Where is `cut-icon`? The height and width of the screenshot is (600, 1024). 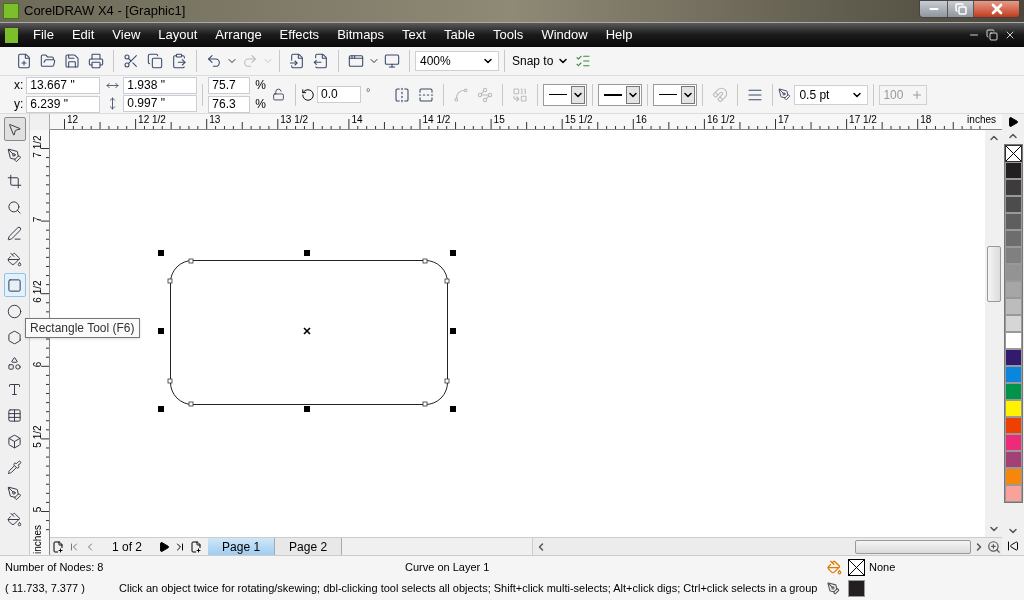 cut-icon is located at coordinates (131, 61).